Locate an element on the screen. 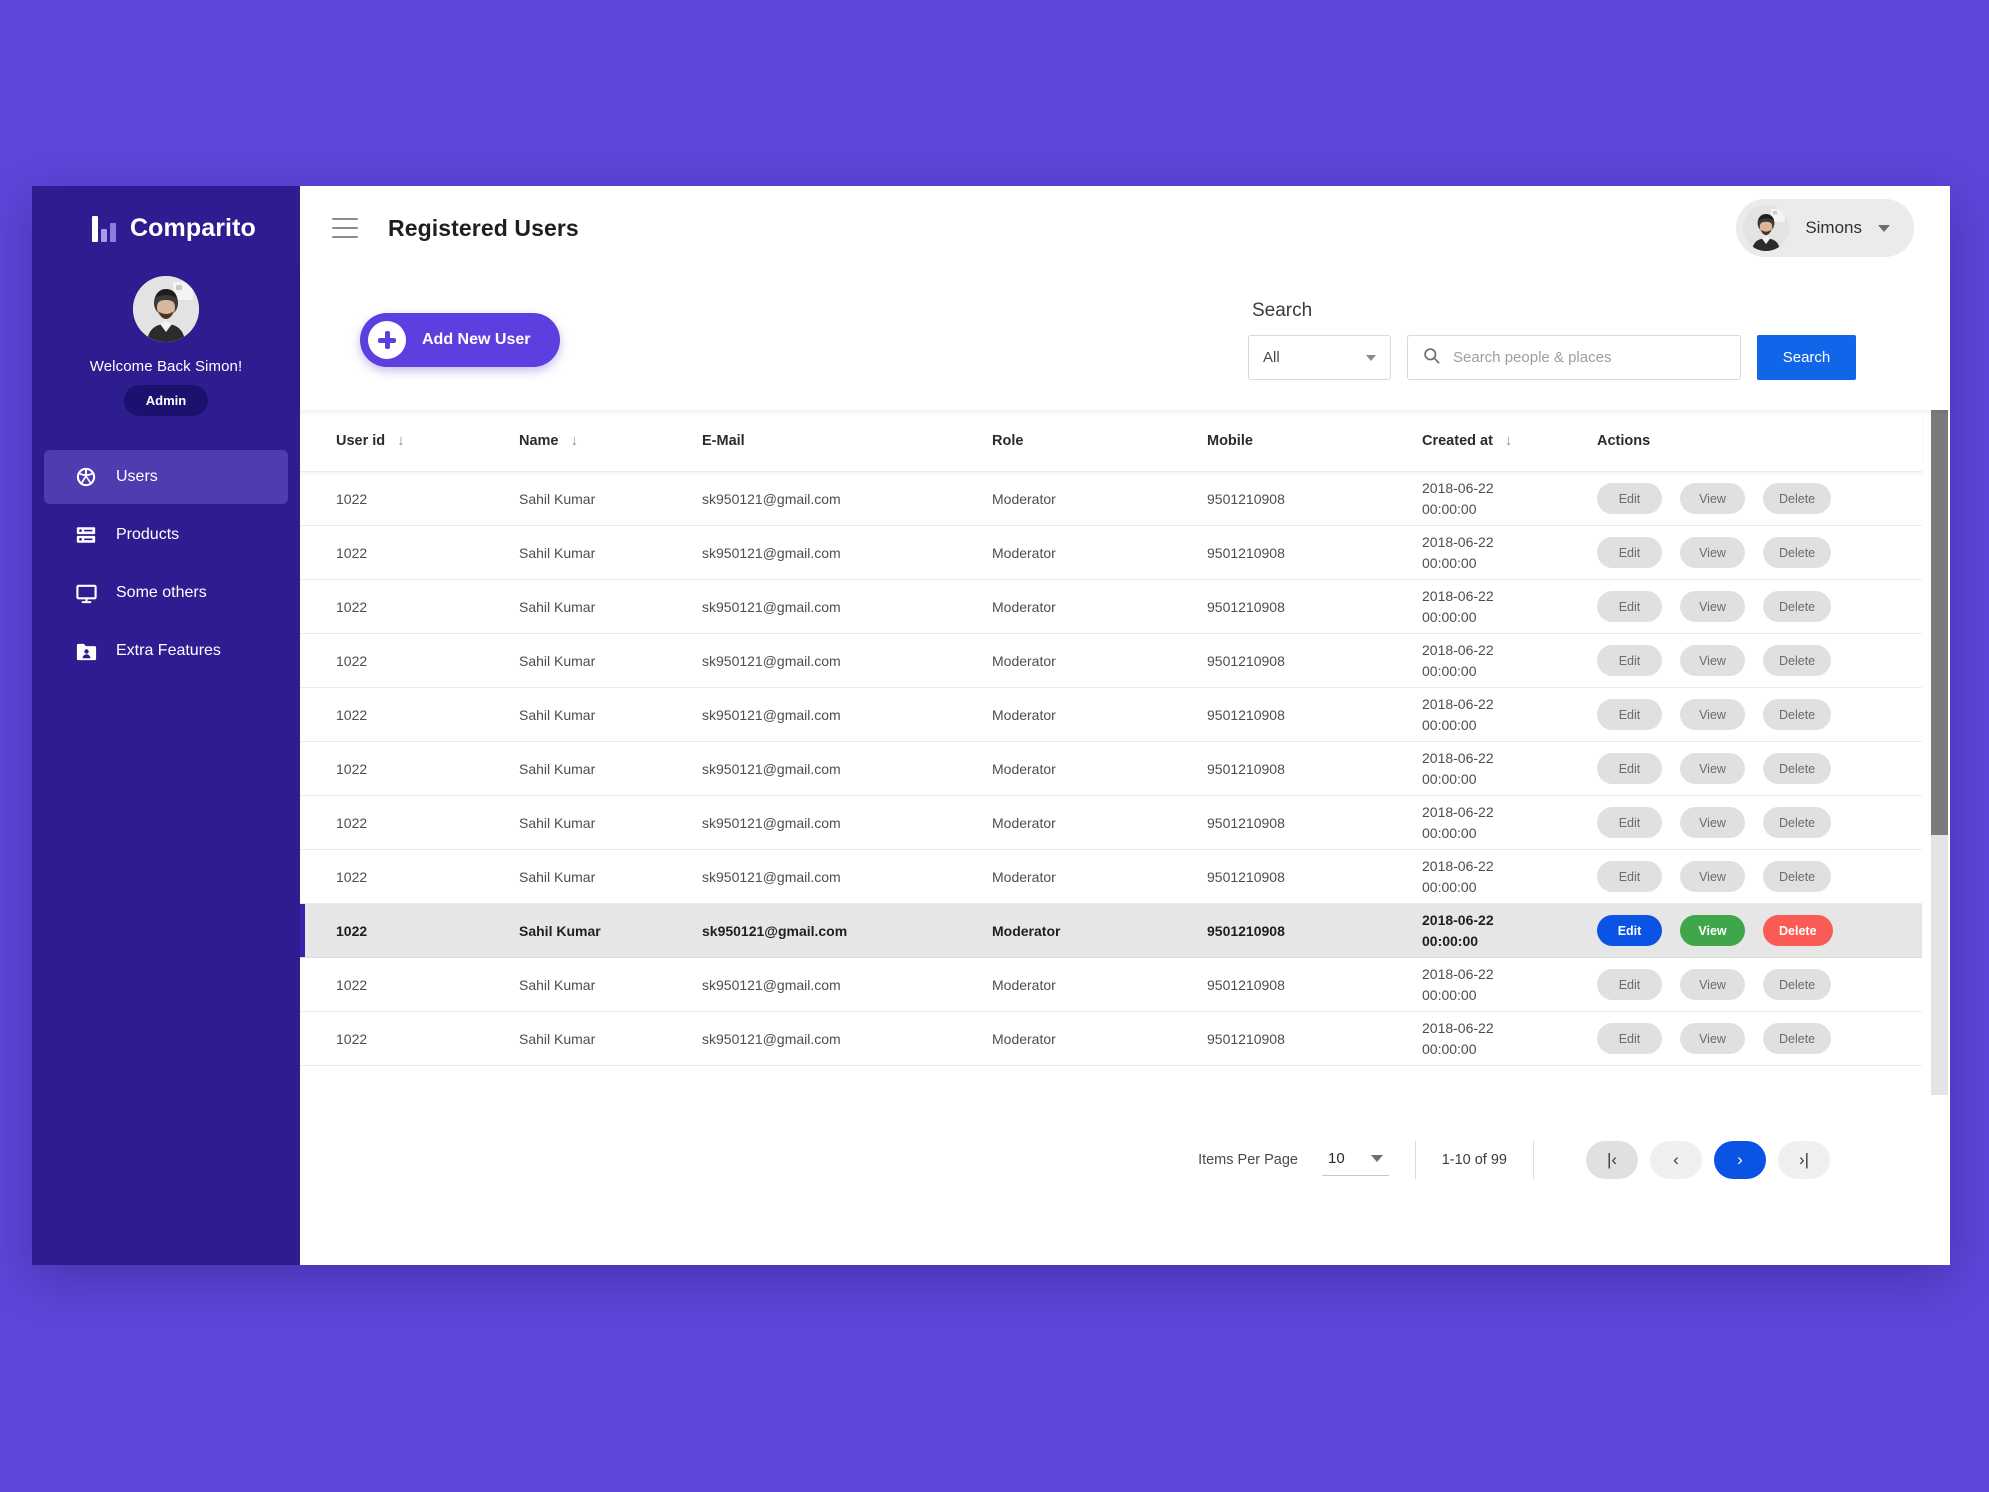  scrollbar-thumb is located at coordinates (1939, 622).